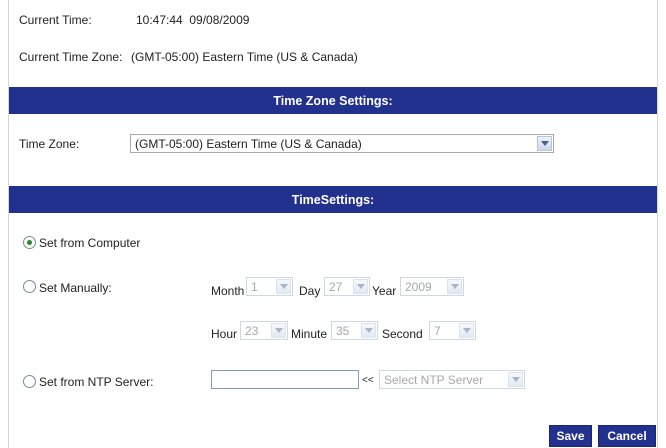 This screenshot has width=666, height=448. Describe the element at coordinates (75, 288) in the screenshot. I see `set-manually-label: Set Manually:` at that location.